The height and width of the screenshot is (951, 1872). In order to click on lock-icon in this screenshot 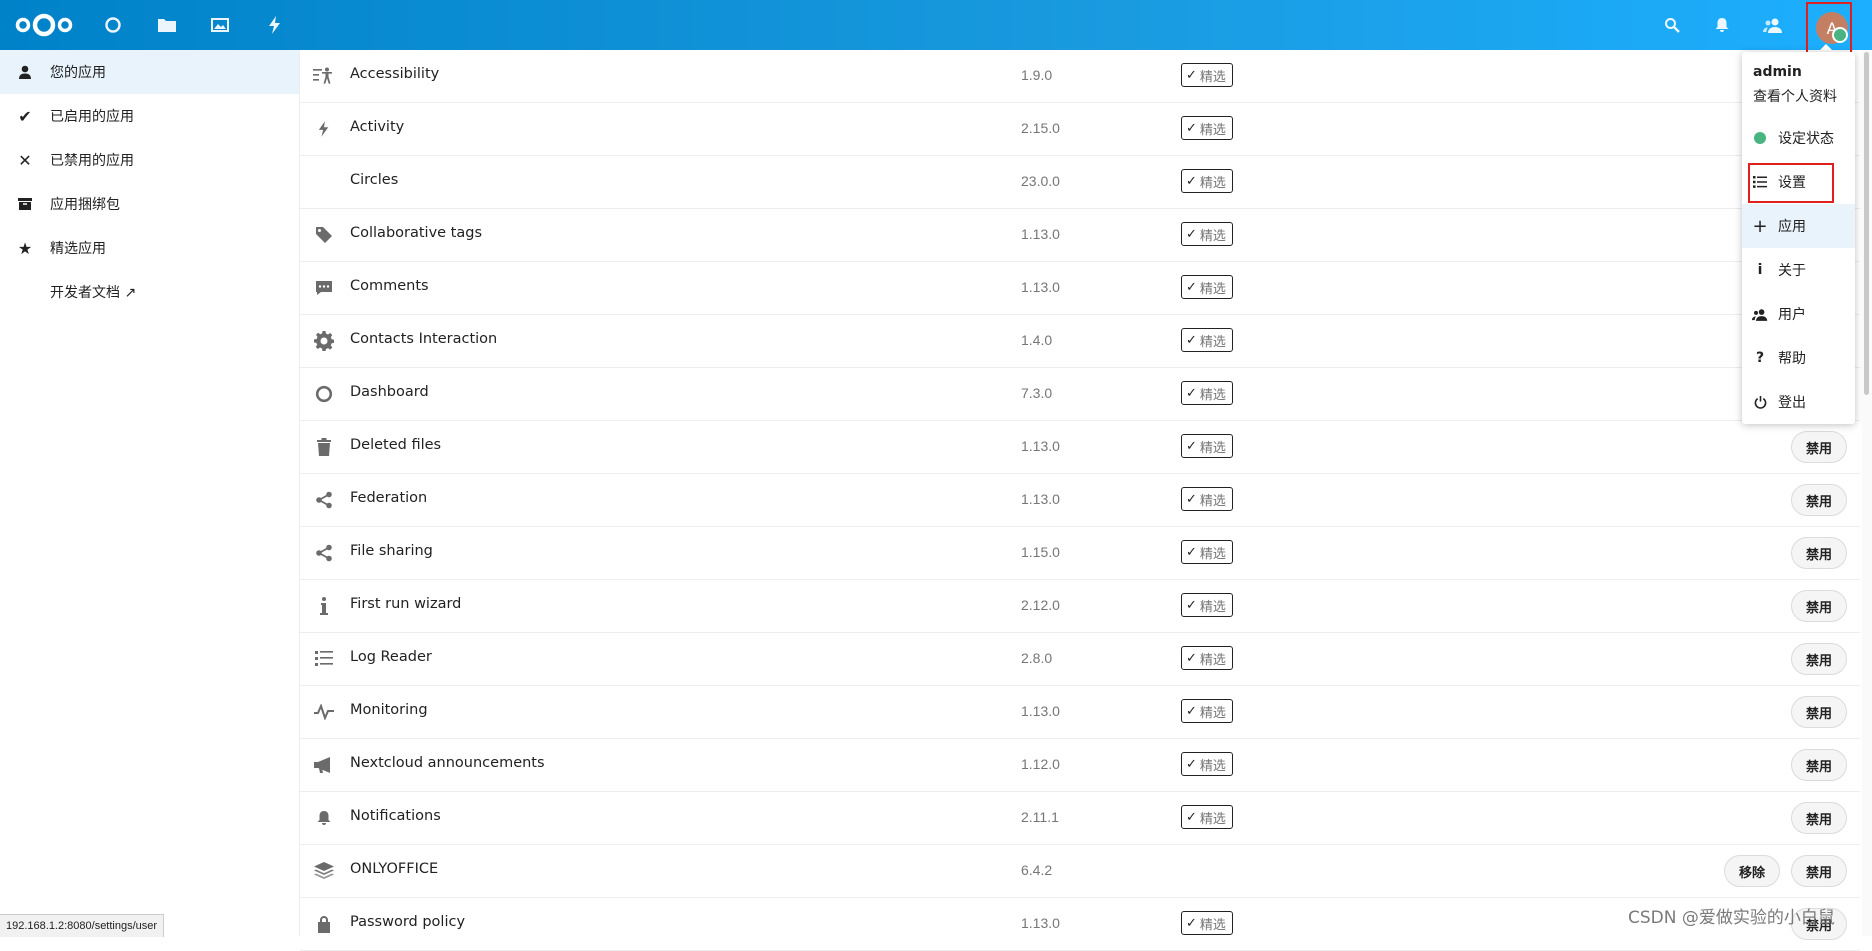, I will do `click(324, 924)`.